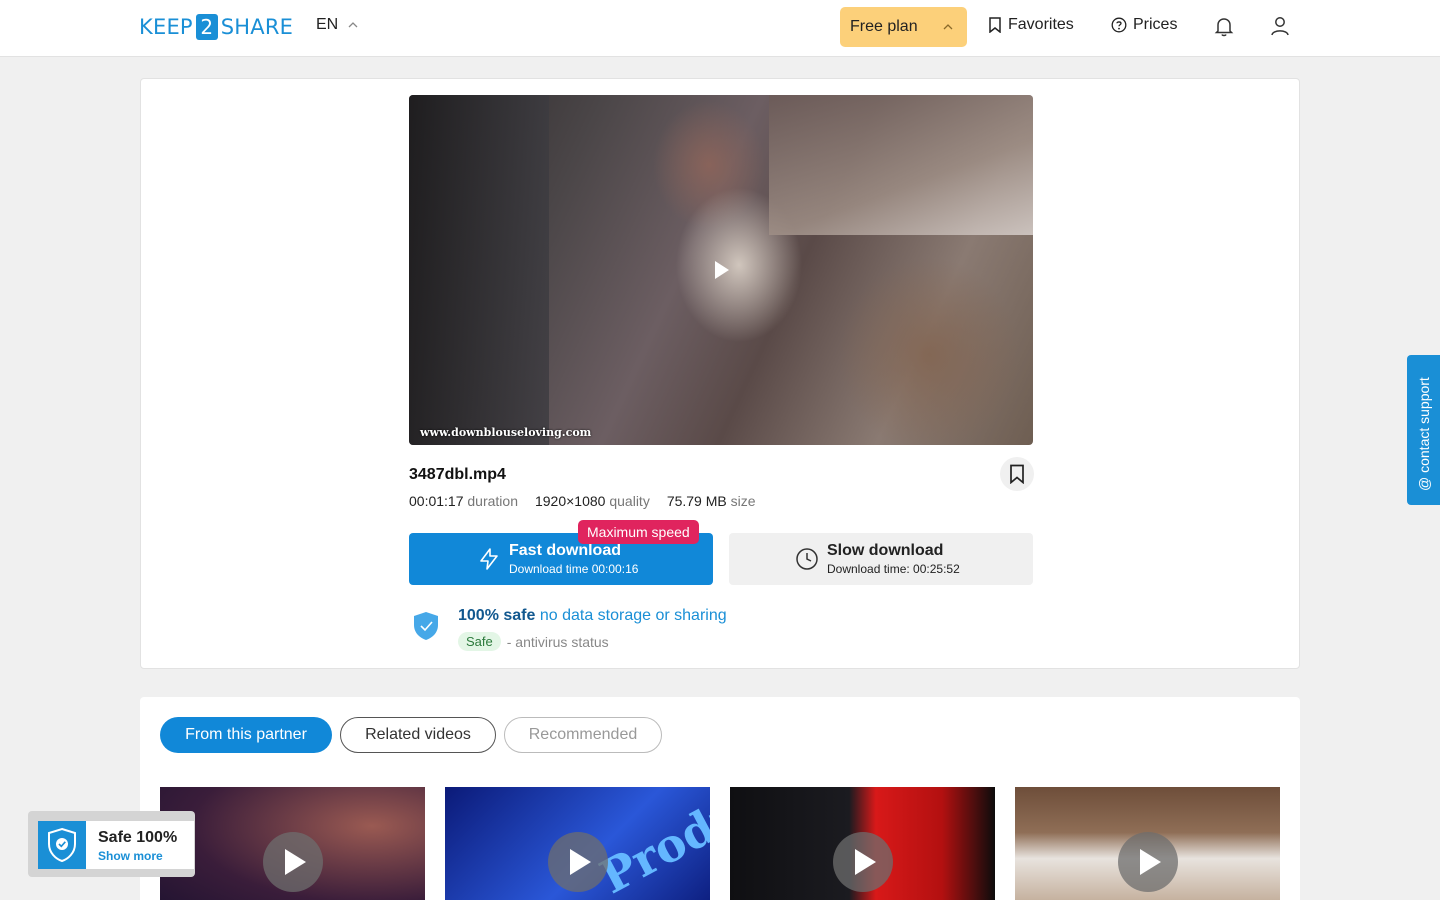 The width and height of the screenshot is (1440, 900). I want to click on safe-badge-inner: Safe 100% Show more, so click(116, 845).